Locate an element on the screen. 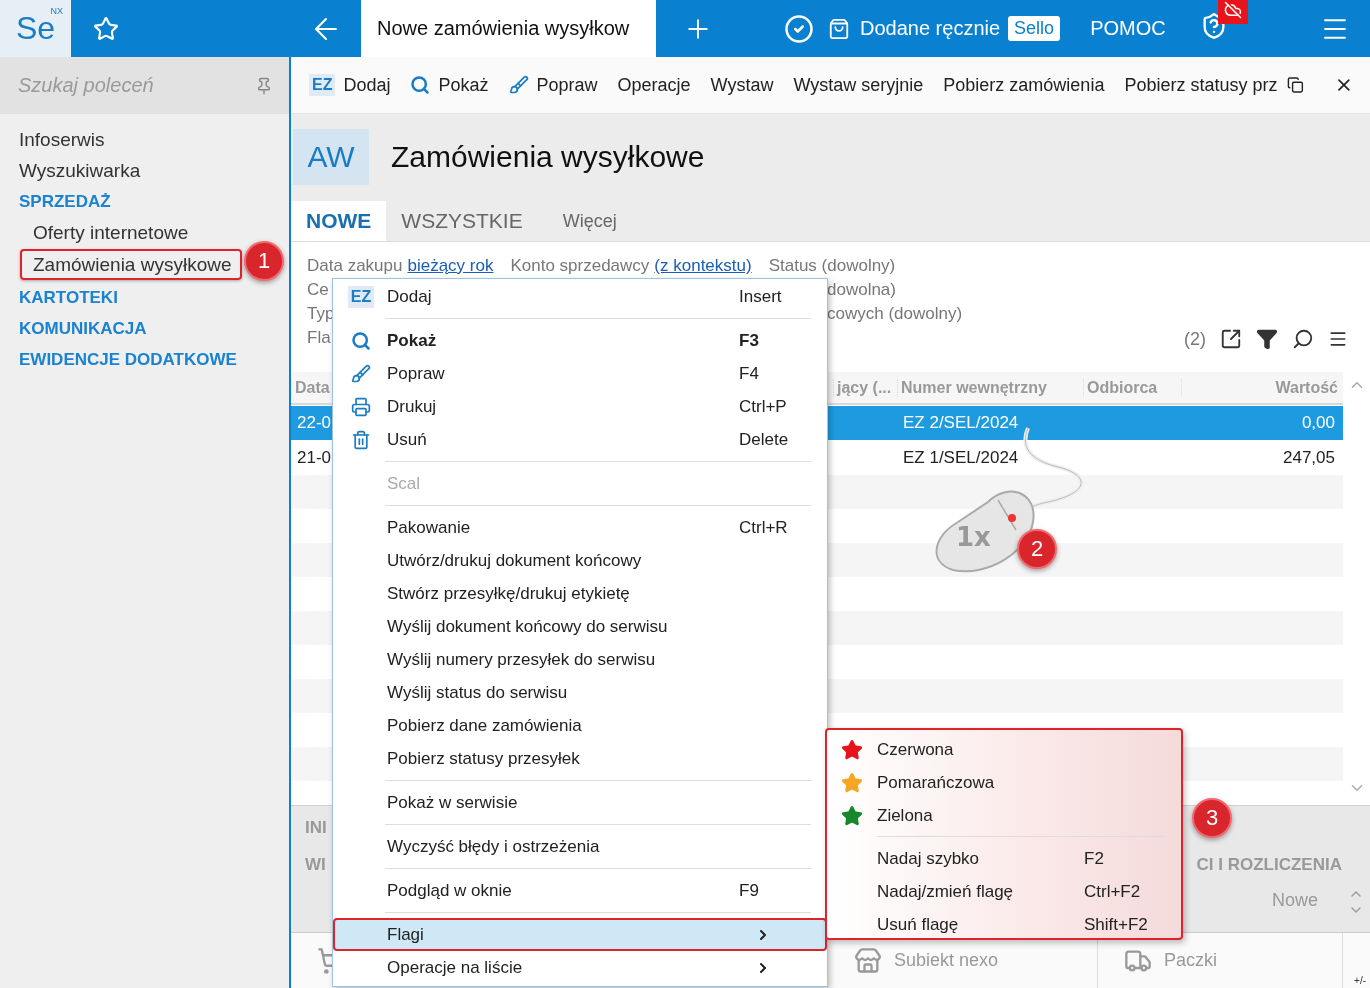  status-value: Nowe is located at coordinates (1294, 900).